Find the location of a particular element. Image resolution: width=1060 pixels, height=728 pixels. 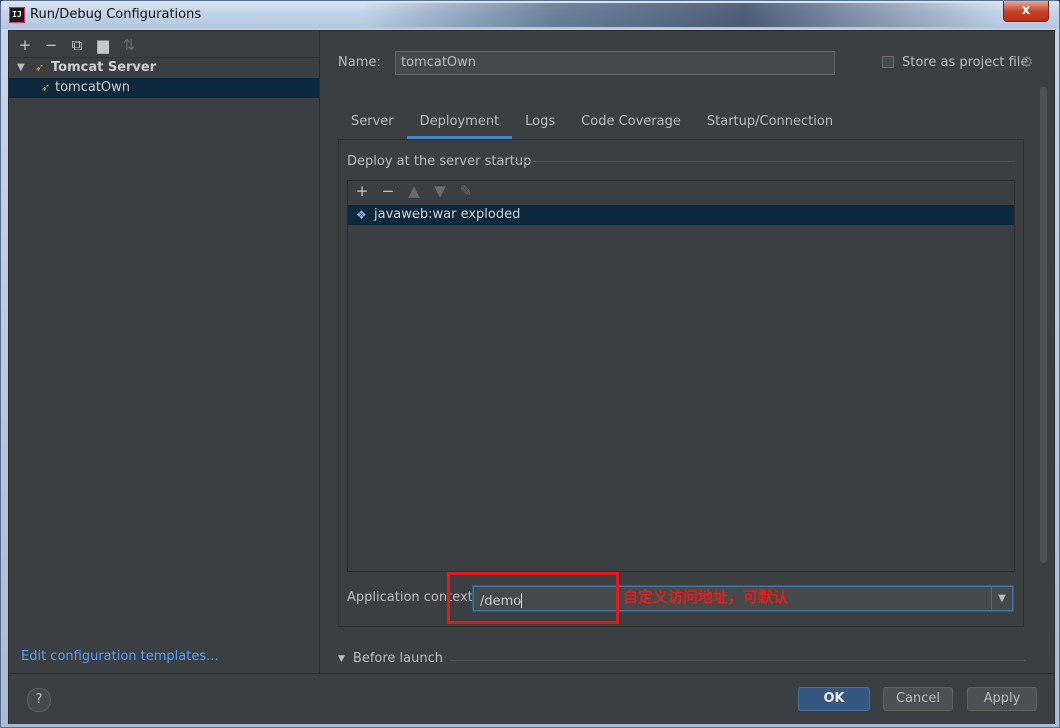

title-bar: IJ Run/Debug Configurations x is located at coordinates (530, 15).